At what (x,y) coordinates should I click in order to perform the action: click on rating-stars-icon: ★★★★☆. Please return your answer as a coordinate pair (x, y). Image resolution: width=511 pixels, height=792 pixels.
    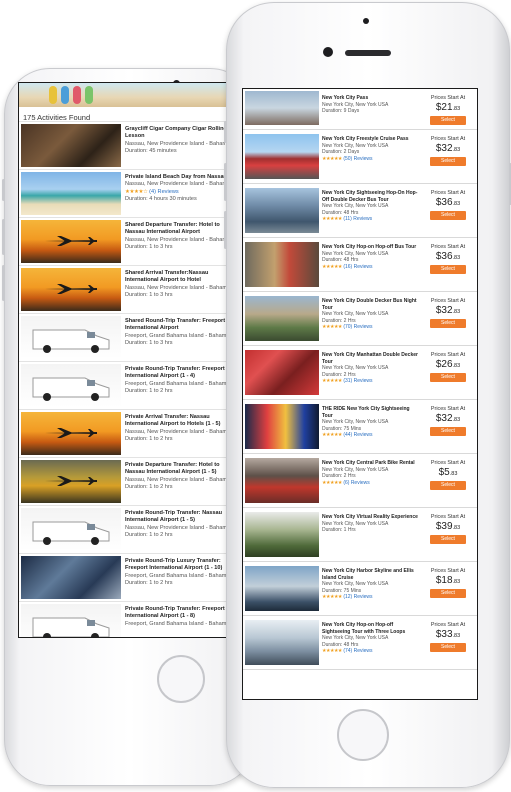
    Looking at the image, I should click on (136, 191).